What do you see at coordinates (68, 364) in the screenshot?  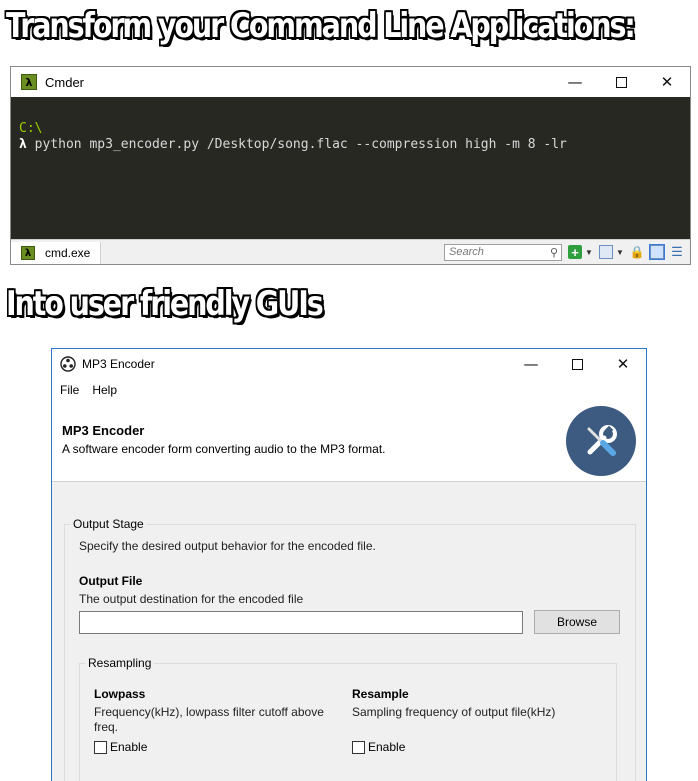 I see `film-reel-icon` at bounding box center [68, 364].